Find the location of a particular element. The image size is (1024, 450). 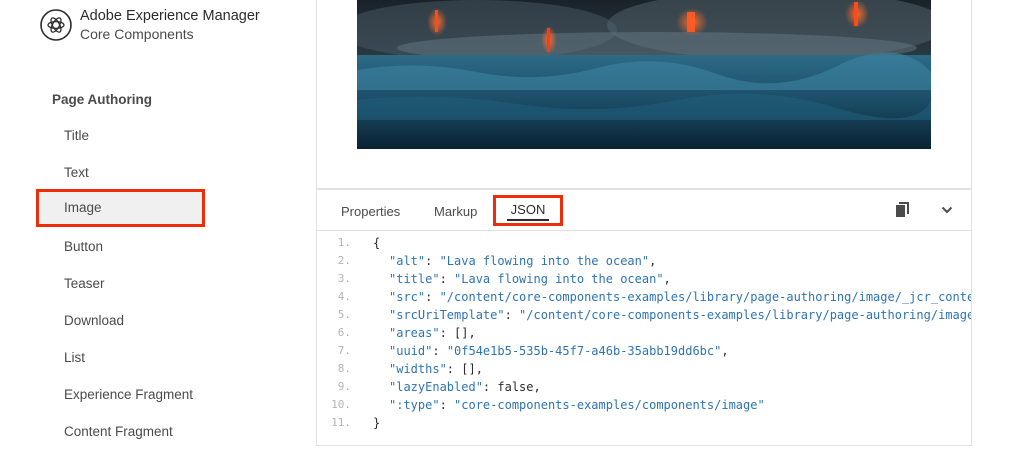

sidebar-item-teaser: Teaser is located at coordinates (120, 285).